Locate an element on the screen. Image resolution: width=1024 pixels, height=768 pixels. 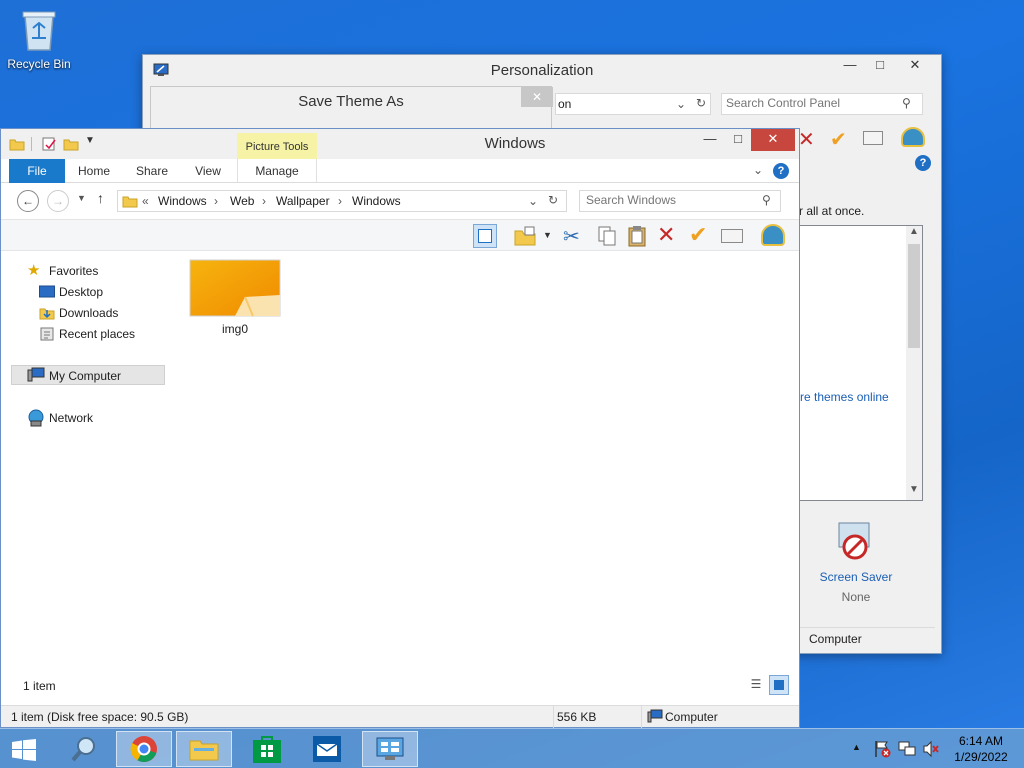
pers-address-bar: on ⌄ ↻ is located at coordinates (633, 104).